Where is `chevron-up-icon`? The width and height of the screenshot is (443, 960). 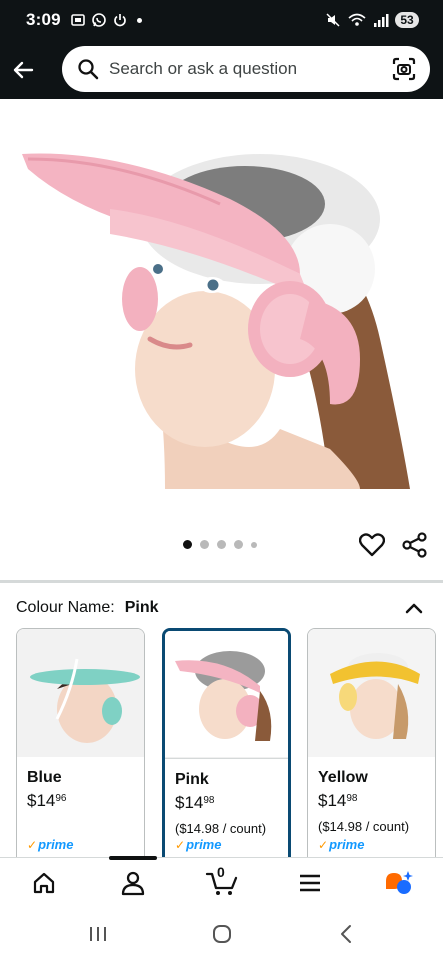
chevron-up-icon is located at coordinates (414, 608).